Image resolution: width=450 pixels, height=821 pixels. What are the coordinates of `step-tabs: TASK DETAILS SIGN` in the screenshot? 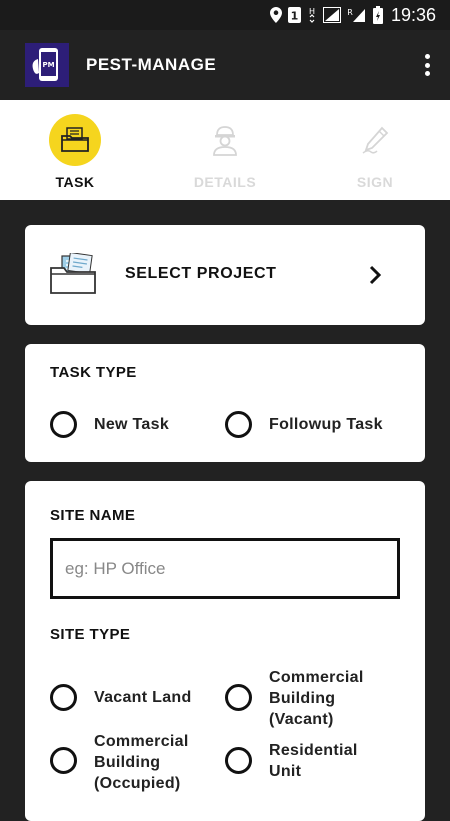 It's located at (225, 150).